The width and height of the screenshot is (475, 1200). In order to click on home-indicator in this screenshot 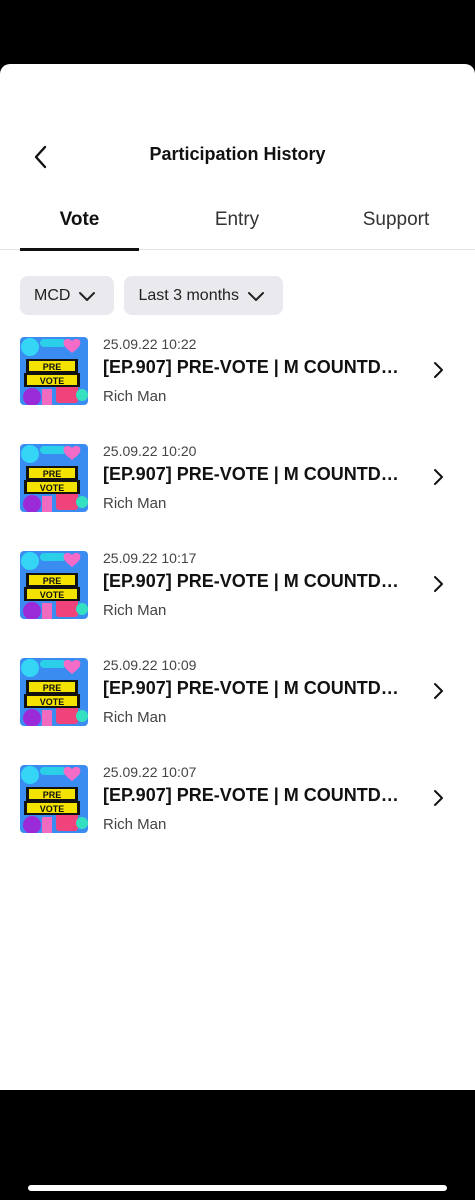, I will do `click(237, 1188)`.